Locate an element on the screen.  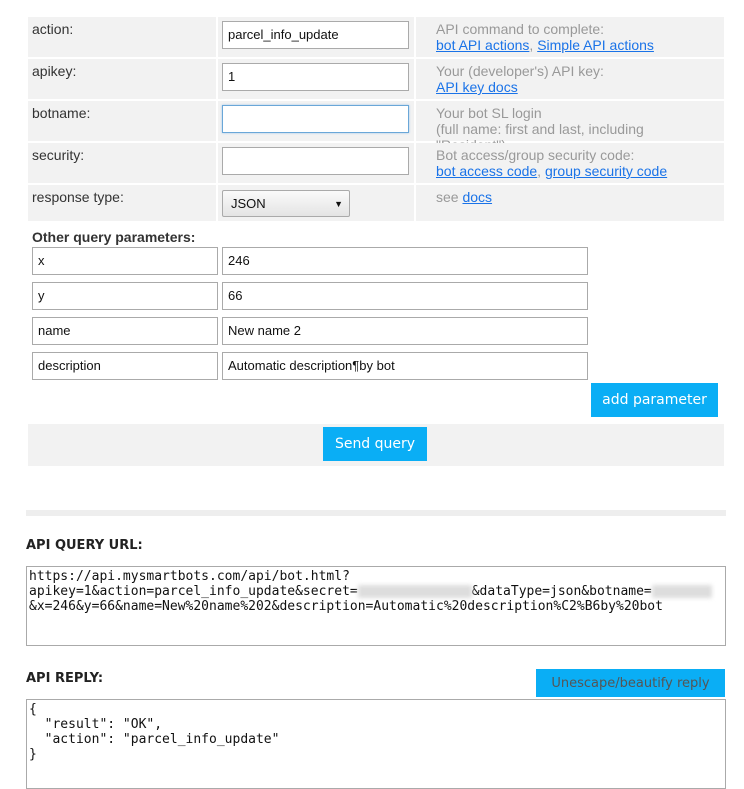
hint-text: Bot access/group security code: is located at coordinates (535, 155).